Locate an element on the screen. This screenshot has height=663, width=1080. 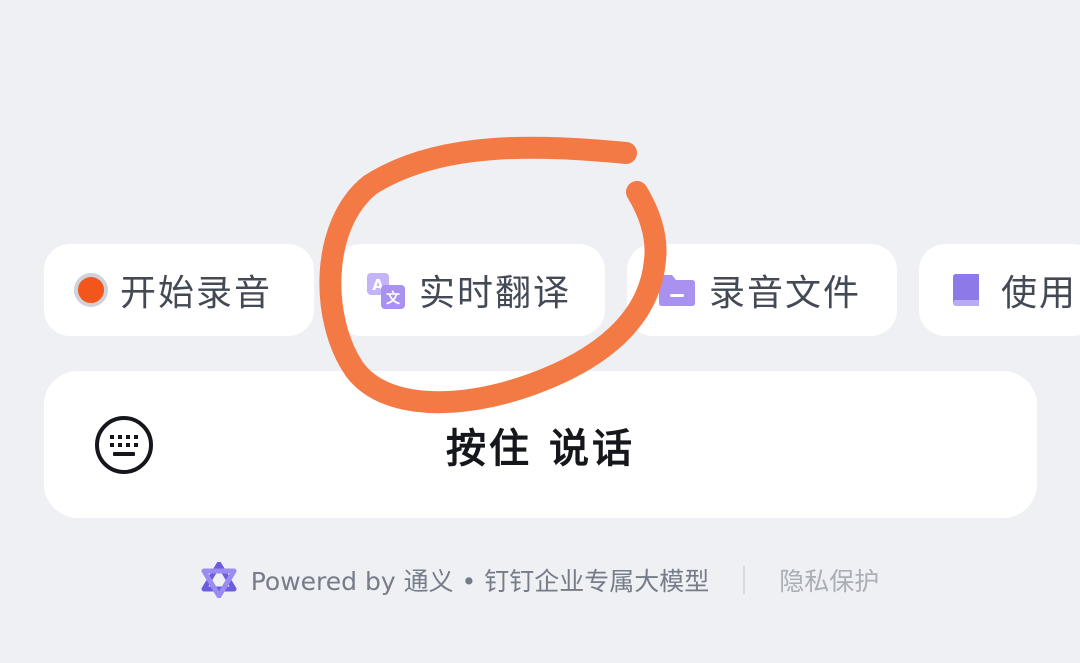
chip-label: 使用 is located at coordinates (1039, 293).